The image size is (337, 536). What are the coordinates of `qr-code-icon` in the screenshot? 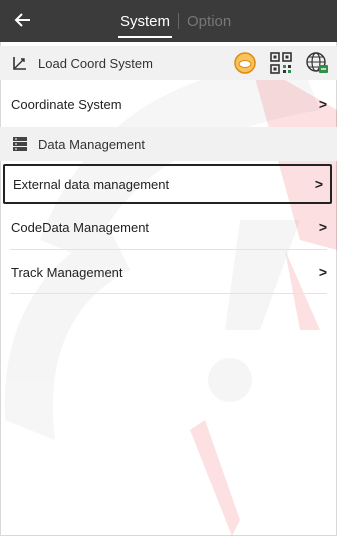 It's located at (281, 63).